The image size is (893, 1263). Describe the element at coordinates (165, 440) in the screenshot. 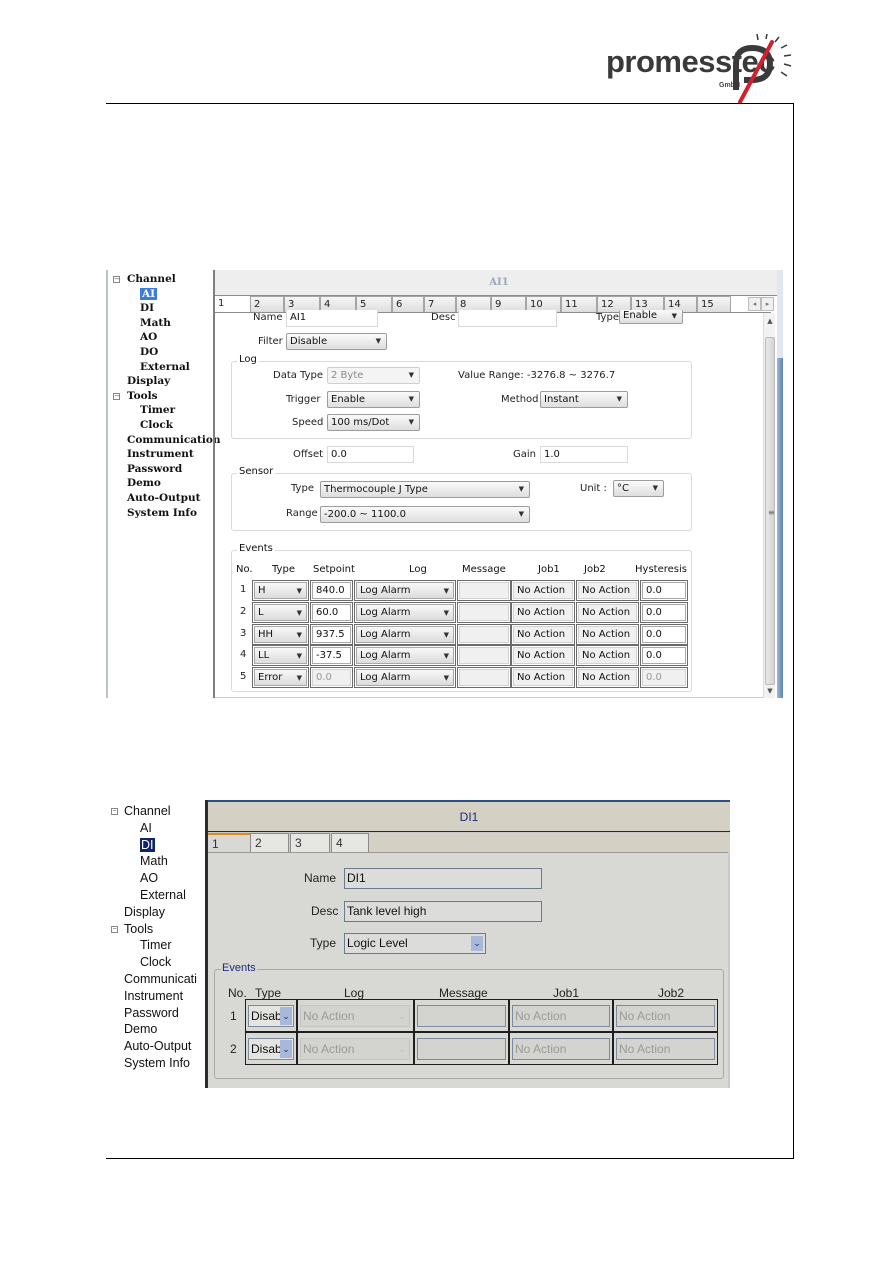

I see `tree-item-communication: Communication` at that location.